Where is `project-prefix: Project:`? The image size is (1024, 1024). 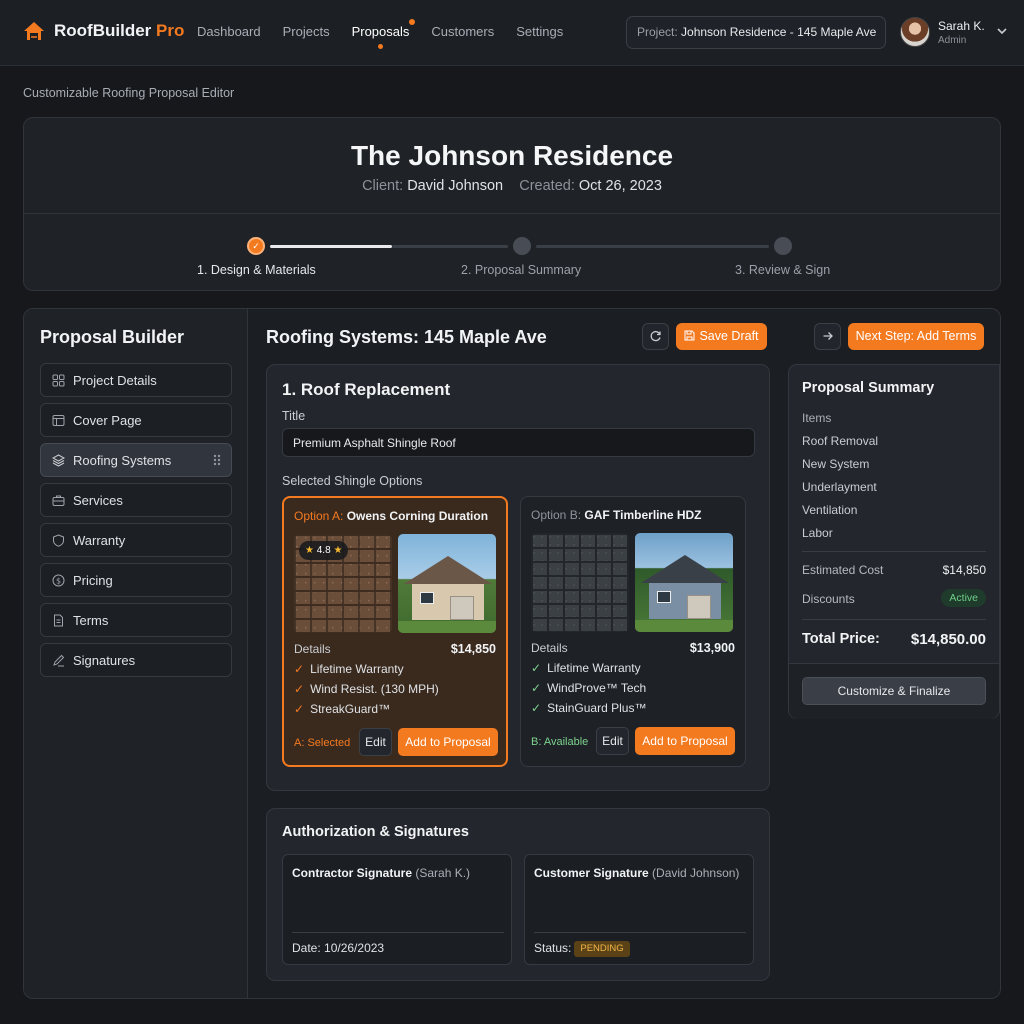
project-prefix: Project: is located at coordinates (657, 32).